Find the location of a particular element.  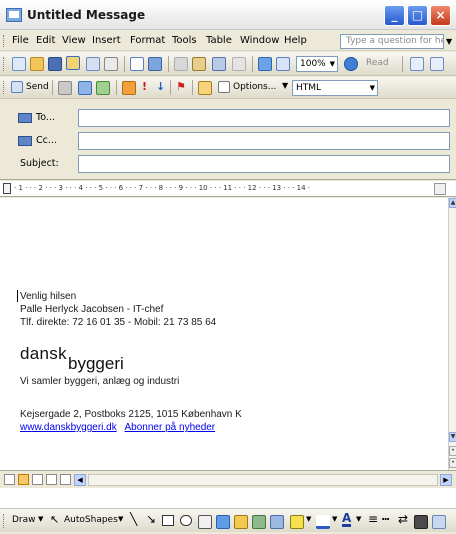

3d-style-icon is located at coordinates (439, 522).